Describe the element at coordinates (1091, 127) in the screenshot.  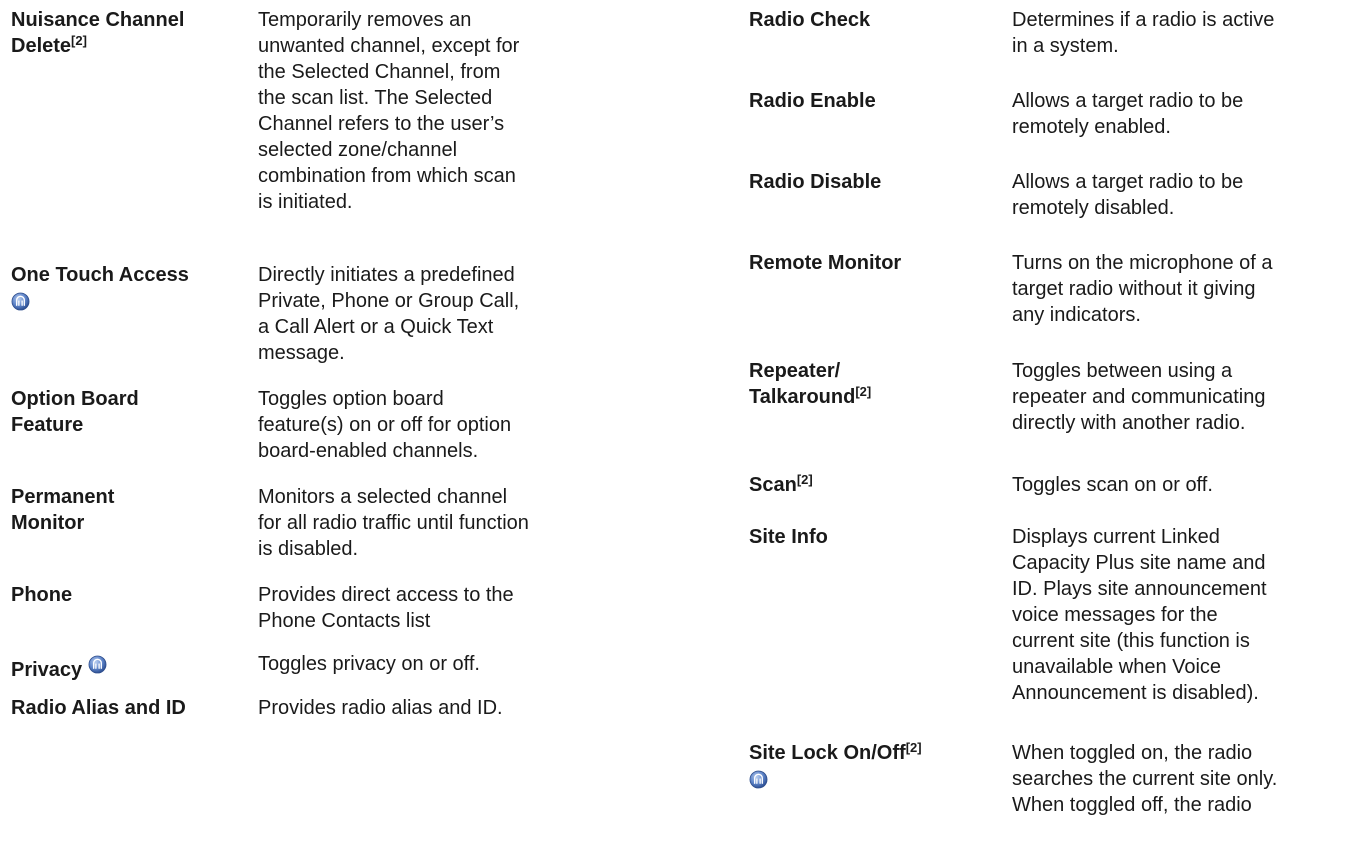
I see `description-line: remotely enabled.` at that location.